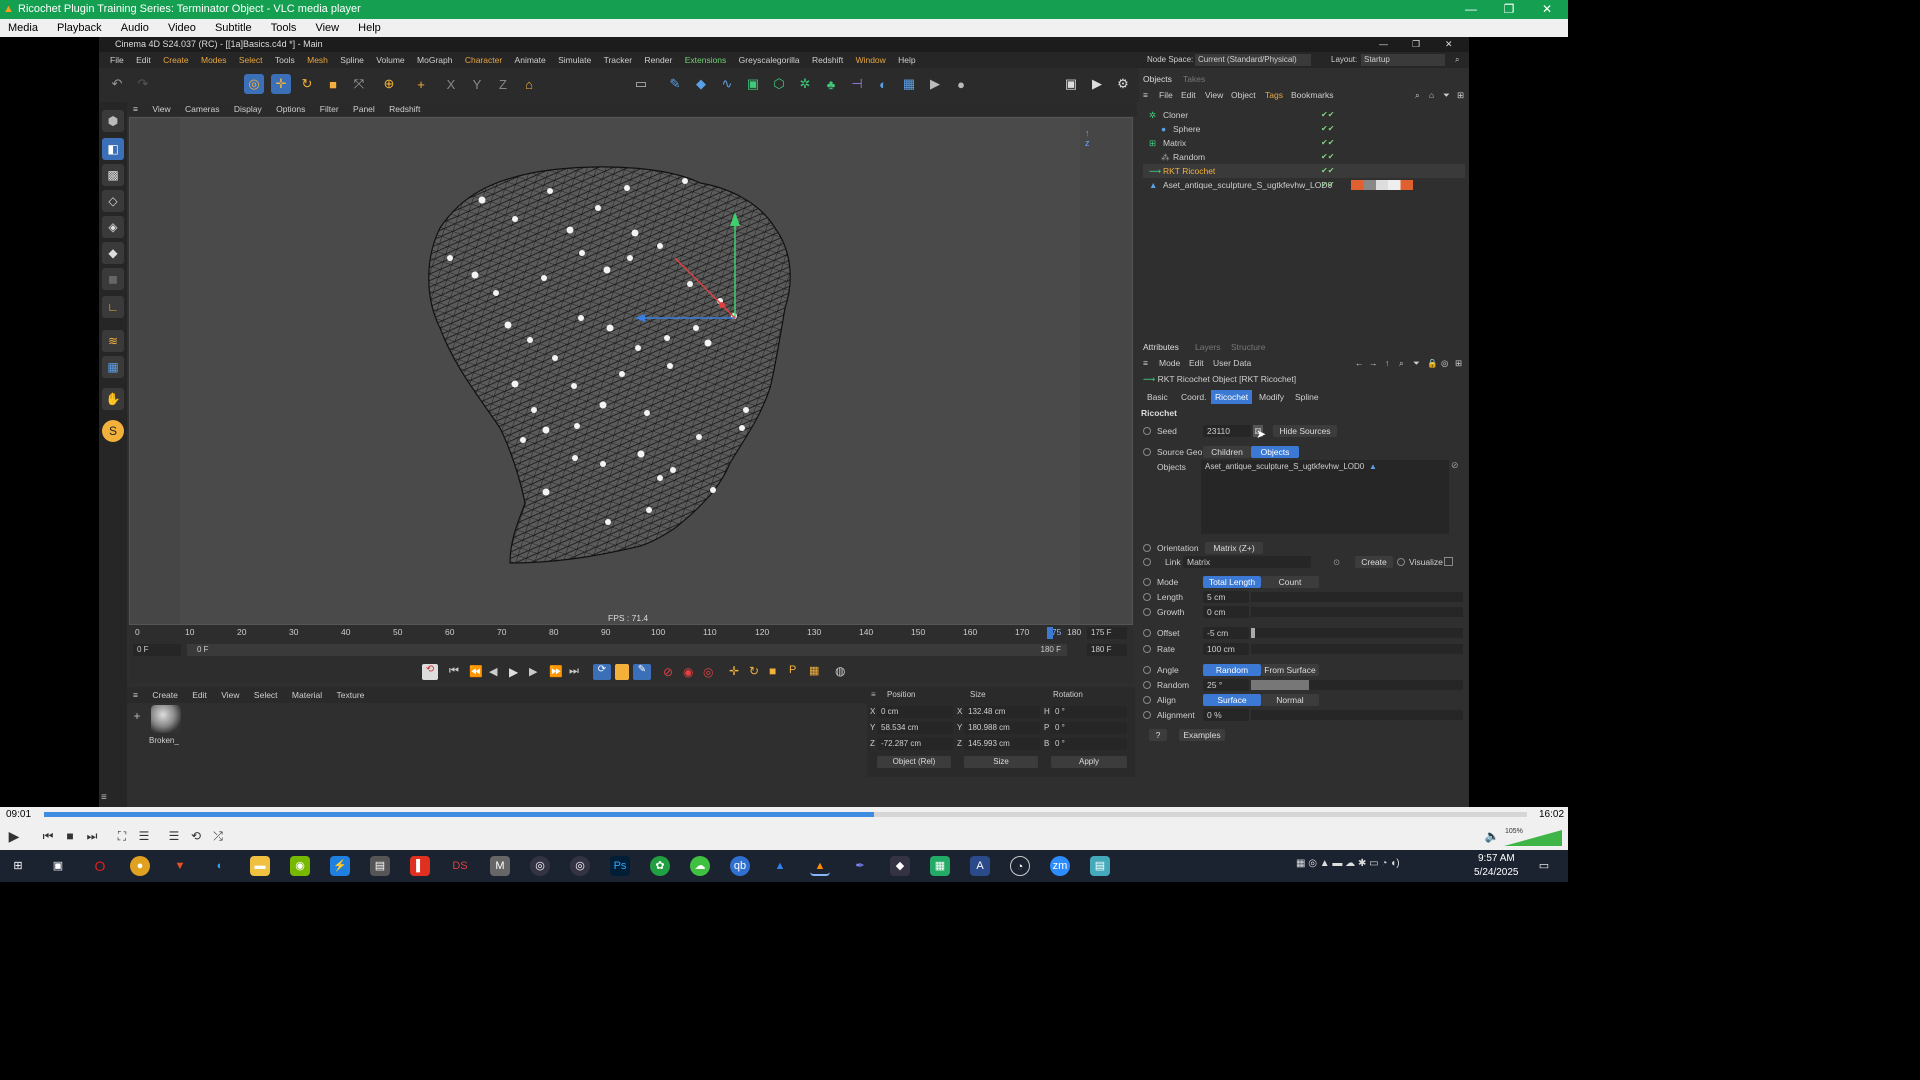  I want to click on next-key-icon: ⏩, so click(556, 671).